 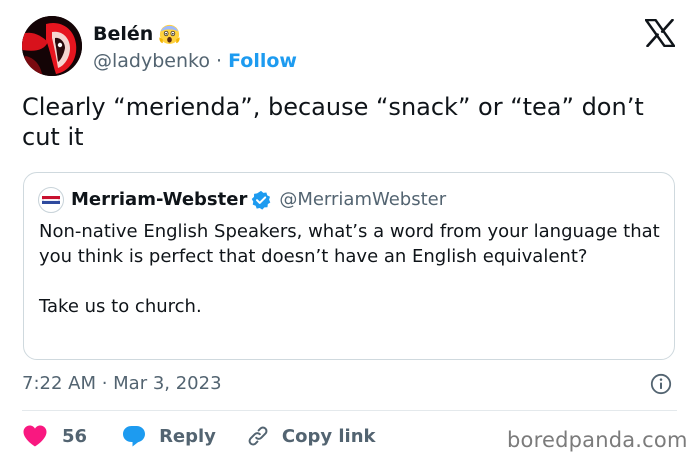 I want to click on copy-link-label: Copy link, so click(x=328, y=436).